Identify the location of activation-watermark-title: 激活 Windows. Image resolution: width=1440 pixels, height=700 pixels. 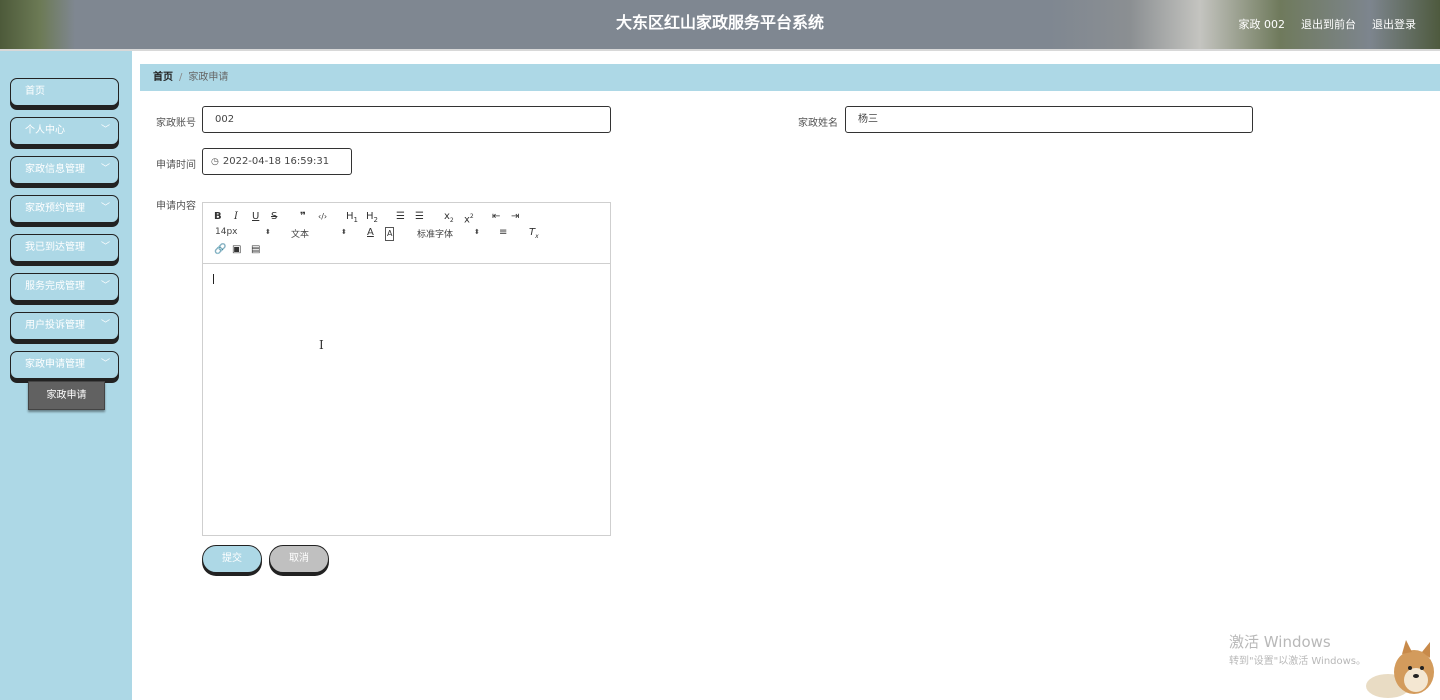
(1280, 642).